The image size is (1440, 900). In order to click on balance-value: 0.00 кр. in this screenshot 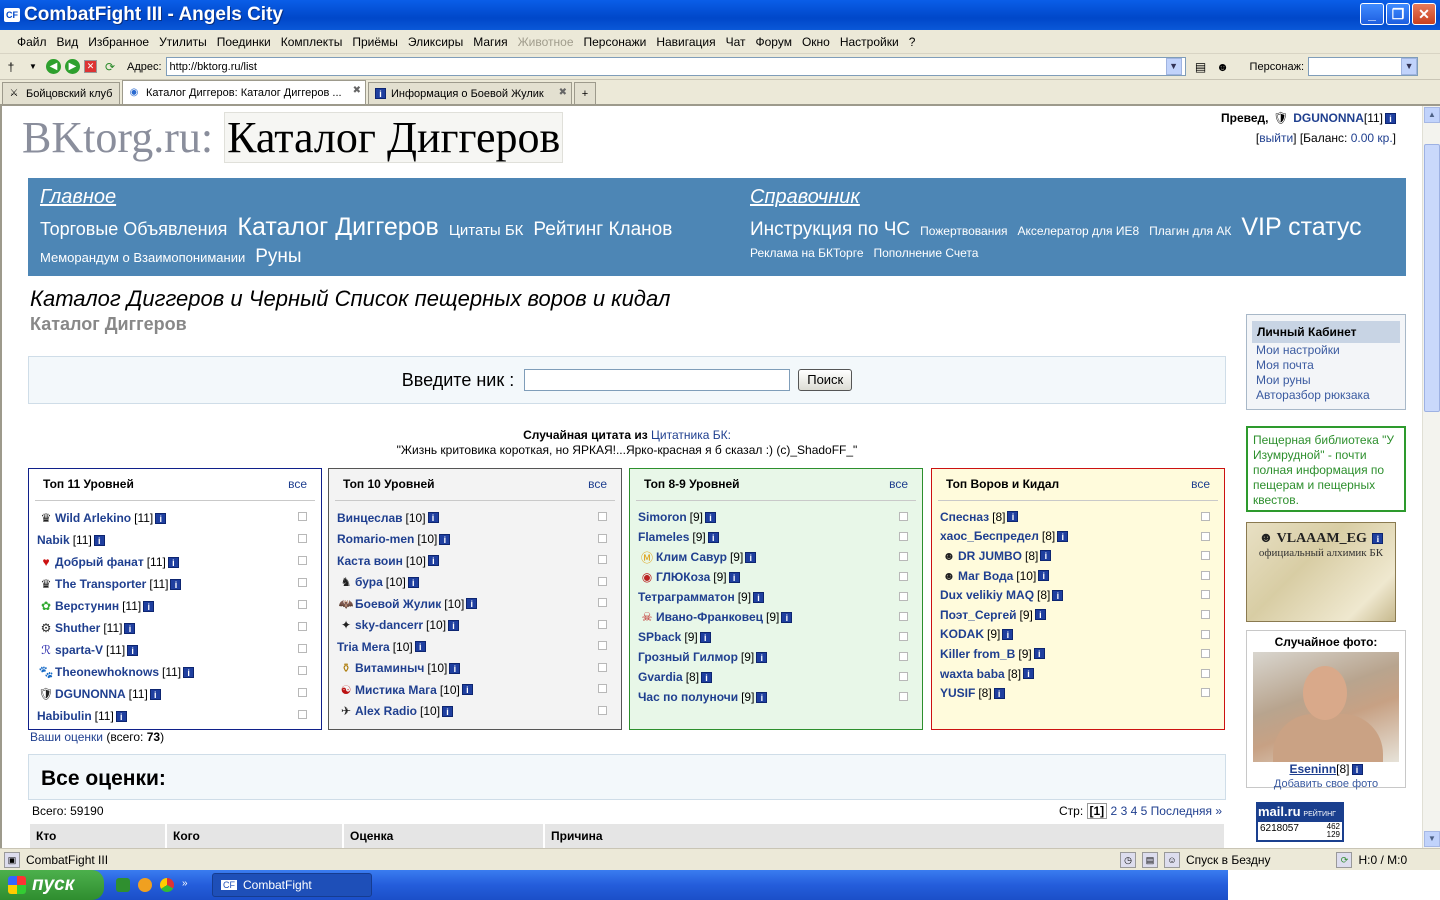, I will do `click(1372, 138)`.